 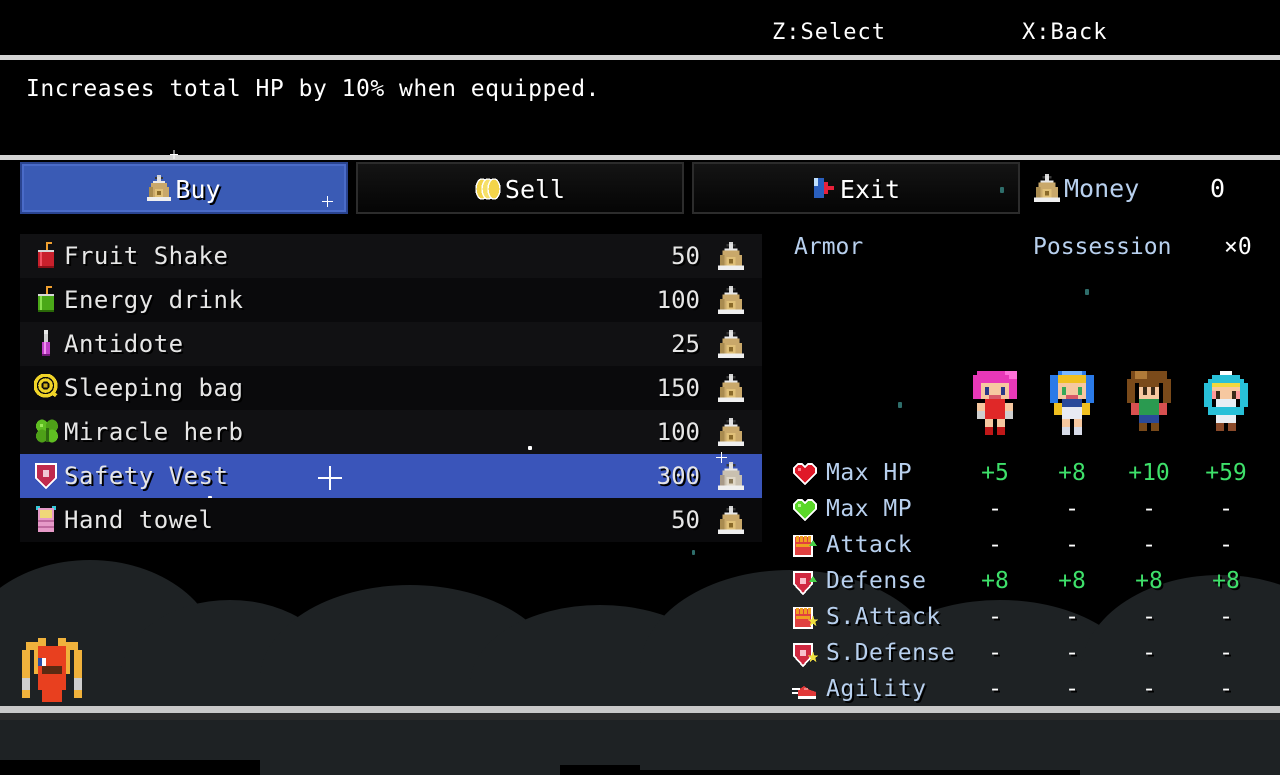 I want to click on ground-fill, so click(x=640, y=716).